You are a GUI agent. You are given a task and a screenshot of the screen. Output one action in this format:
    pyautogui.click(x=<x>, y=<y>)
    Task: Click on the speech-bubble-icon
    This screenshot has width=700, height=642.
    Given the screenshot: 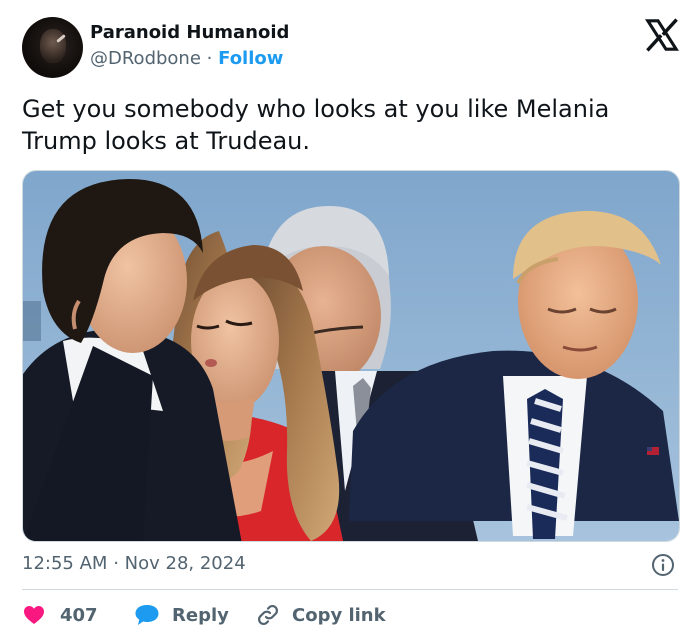 What is the action you would take?
    pyautogui.click(x=147, y=615)
    